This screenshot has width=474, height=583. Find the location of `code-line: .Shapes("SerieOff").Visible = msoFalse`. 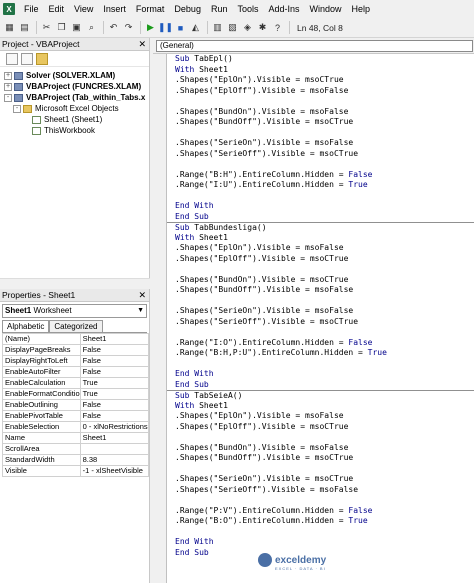

code-line: .Shapes("SerieOff").Visible = msoFalse is located at coordinates (320, 490).